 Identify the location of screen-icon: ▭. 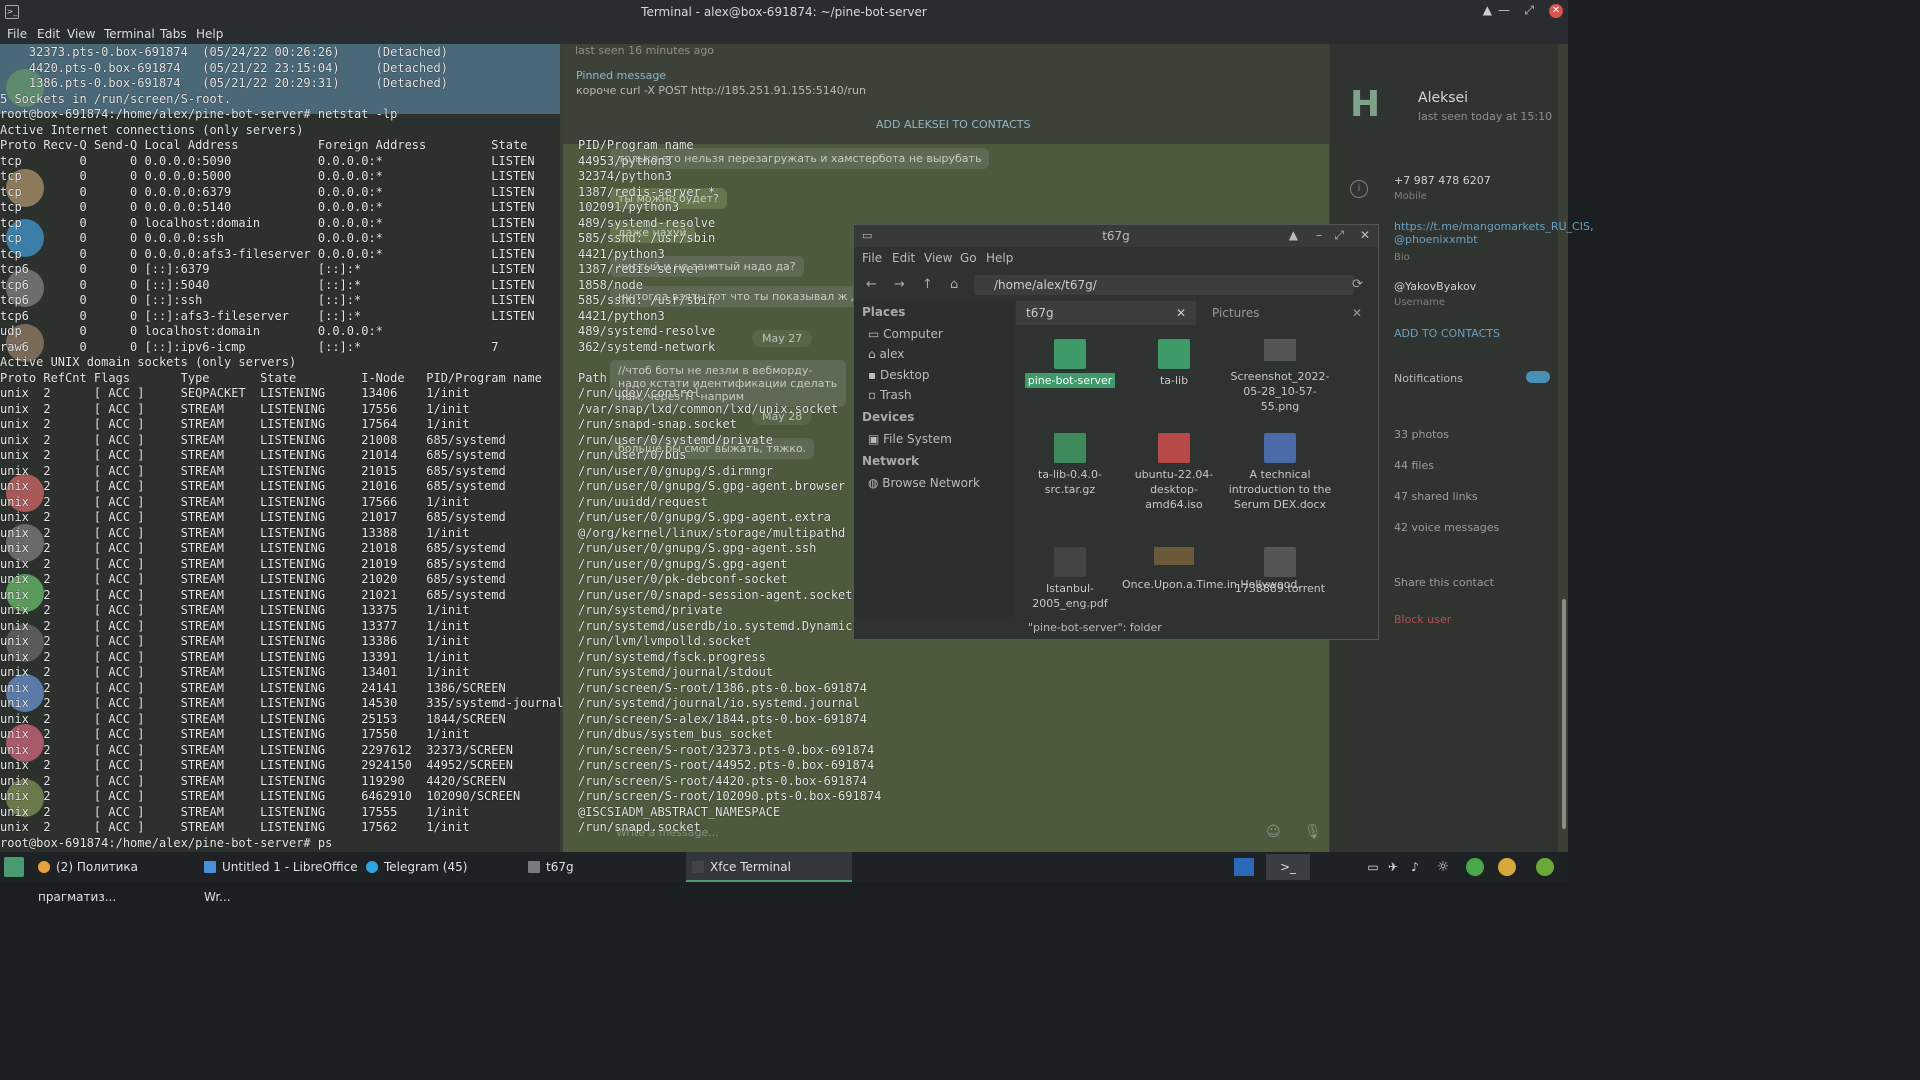
(1373, 867).